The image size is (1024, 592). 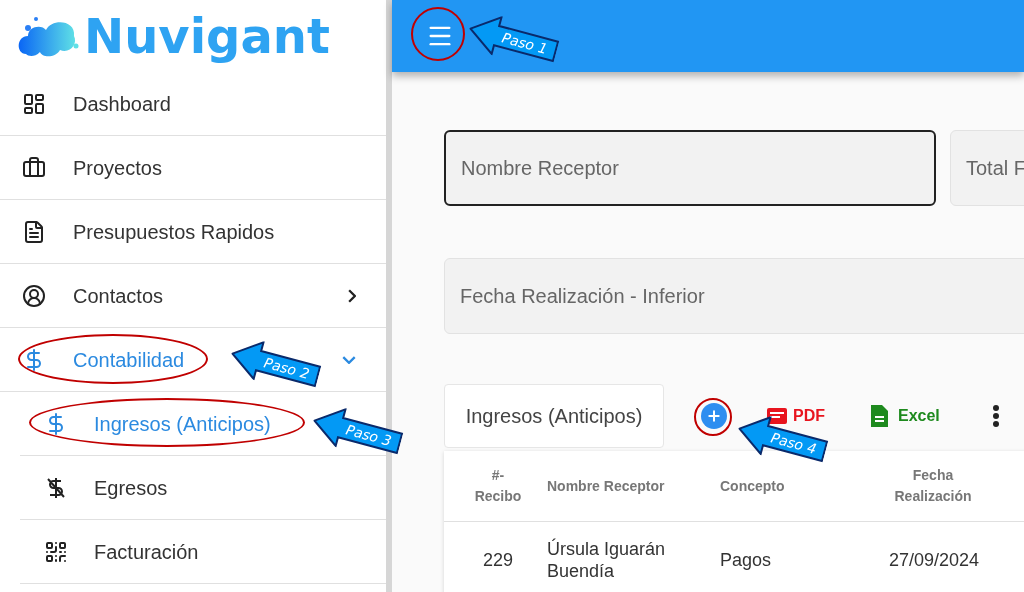 I want to click on document-icon, so click(x=34, y=231).